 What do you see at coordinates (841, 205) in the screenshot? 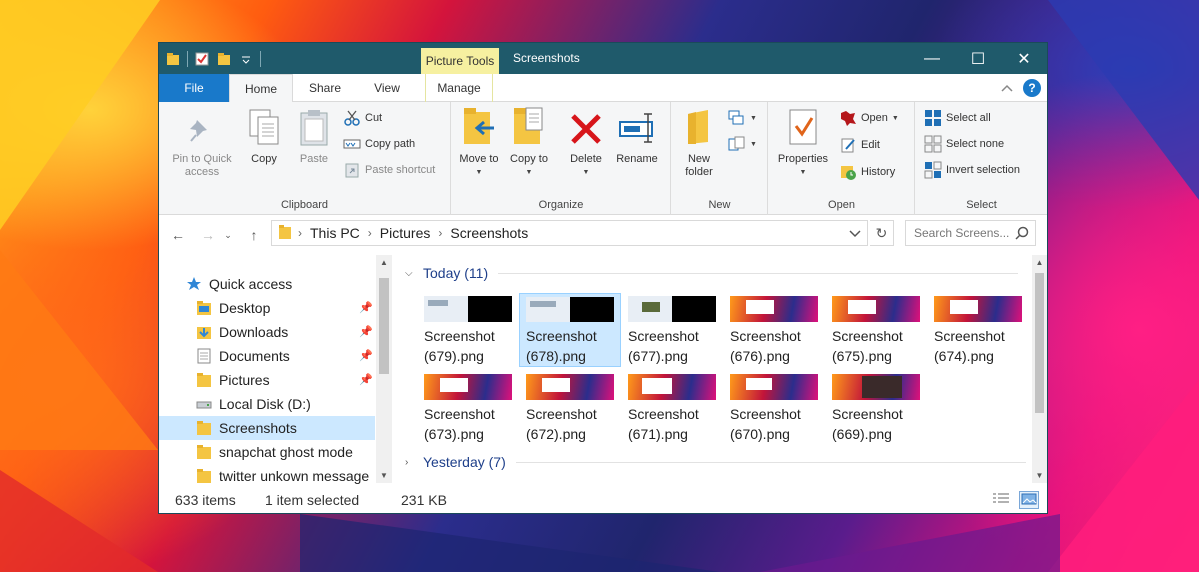
I see `open-group-label: Open` at bounding box center [841, 205].